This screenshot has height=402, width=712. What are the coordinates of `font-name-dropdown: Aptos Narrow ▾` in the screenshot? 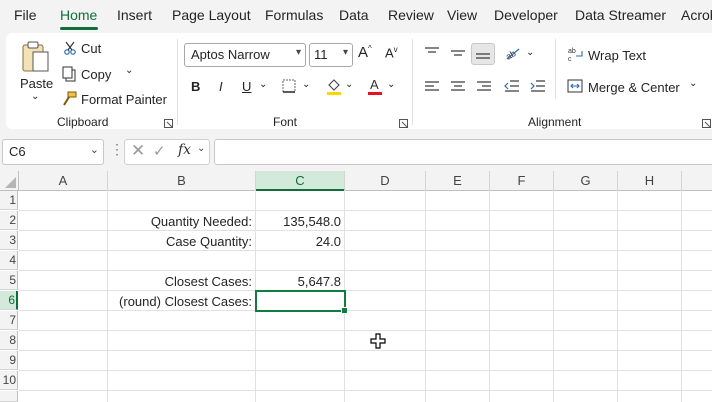 It's located at (245, 55).